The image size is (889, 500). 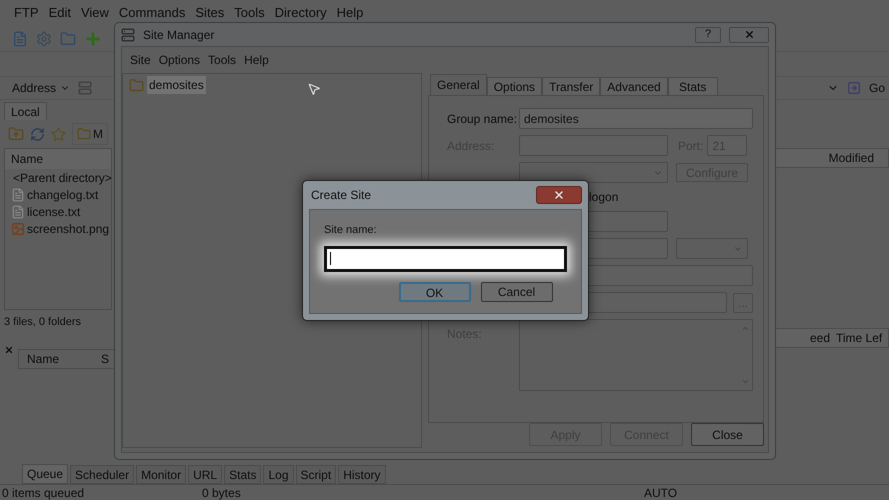 I want to click on local-tab: Local, so click(x=25, y=111).